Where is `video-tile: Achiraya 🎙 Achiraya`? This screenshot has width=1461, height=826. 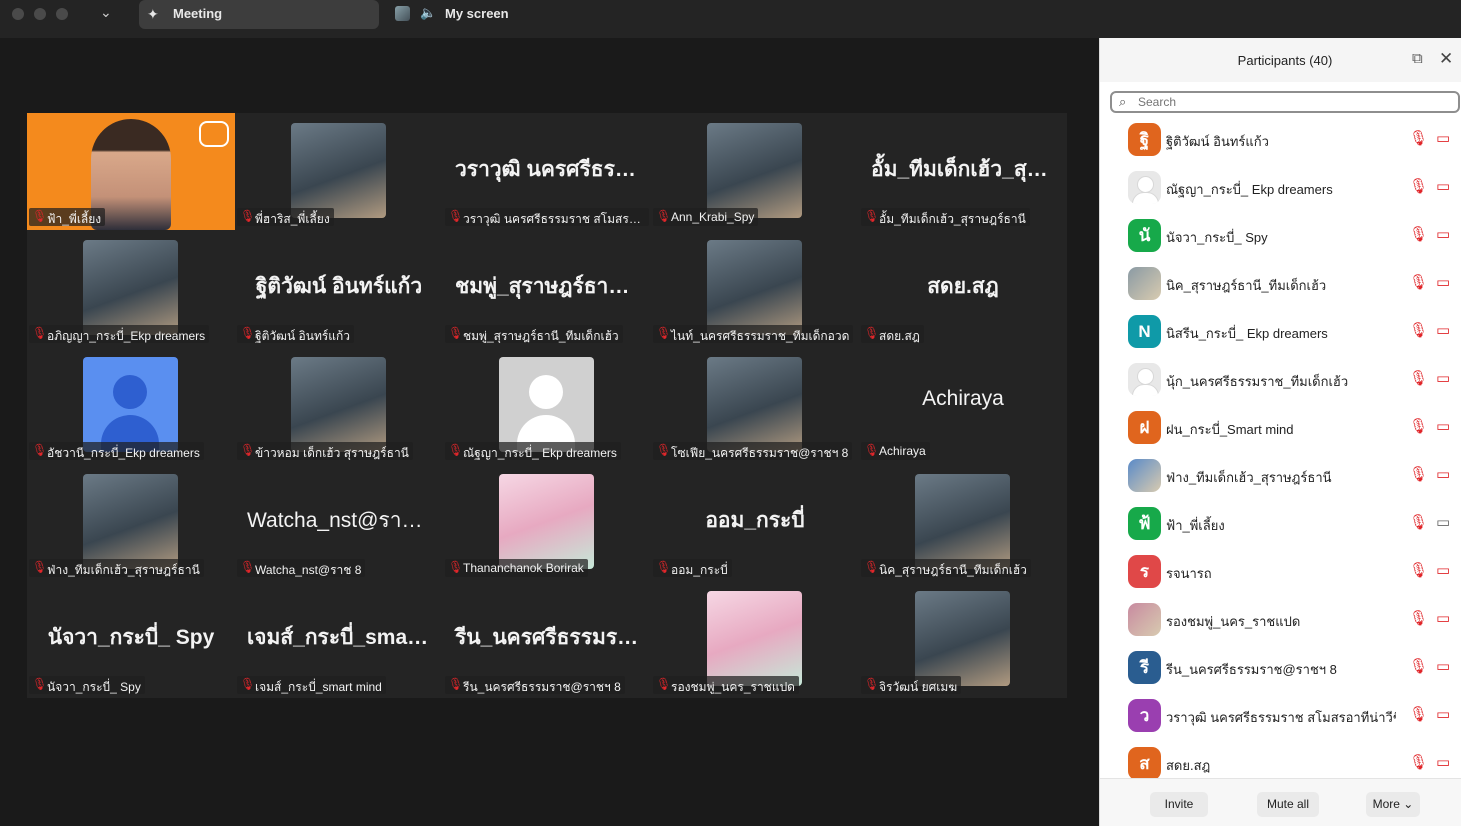 video-tile: Achiraya 🎙 Achiraya is located at coordinates (963, 405).